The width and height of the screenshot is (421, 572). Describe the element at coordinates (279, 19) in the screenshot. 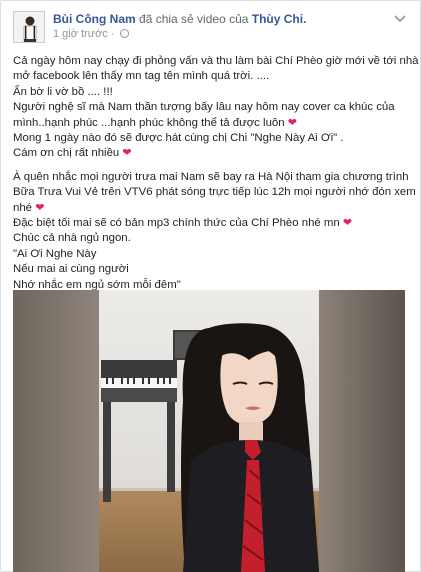

I see `shared-from-link: Thùy Chi.` at that location.